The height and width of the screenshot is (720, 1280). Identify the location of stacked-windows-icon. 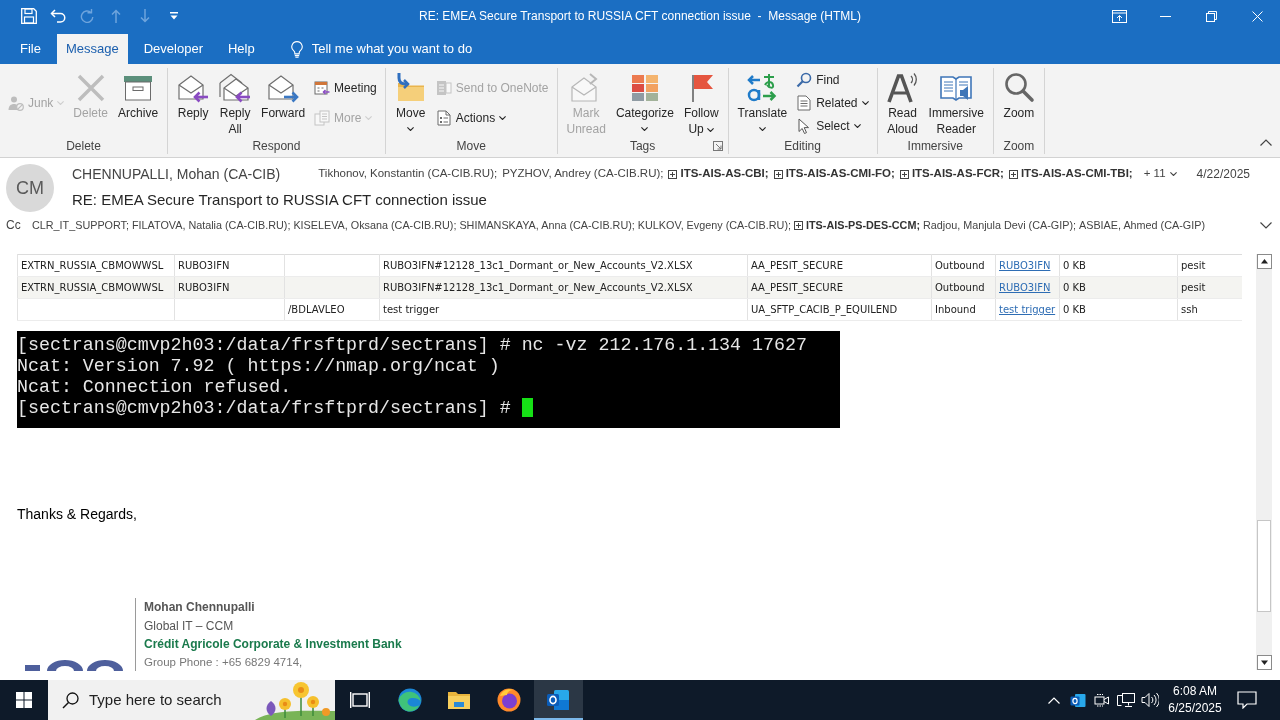
(322, 118).